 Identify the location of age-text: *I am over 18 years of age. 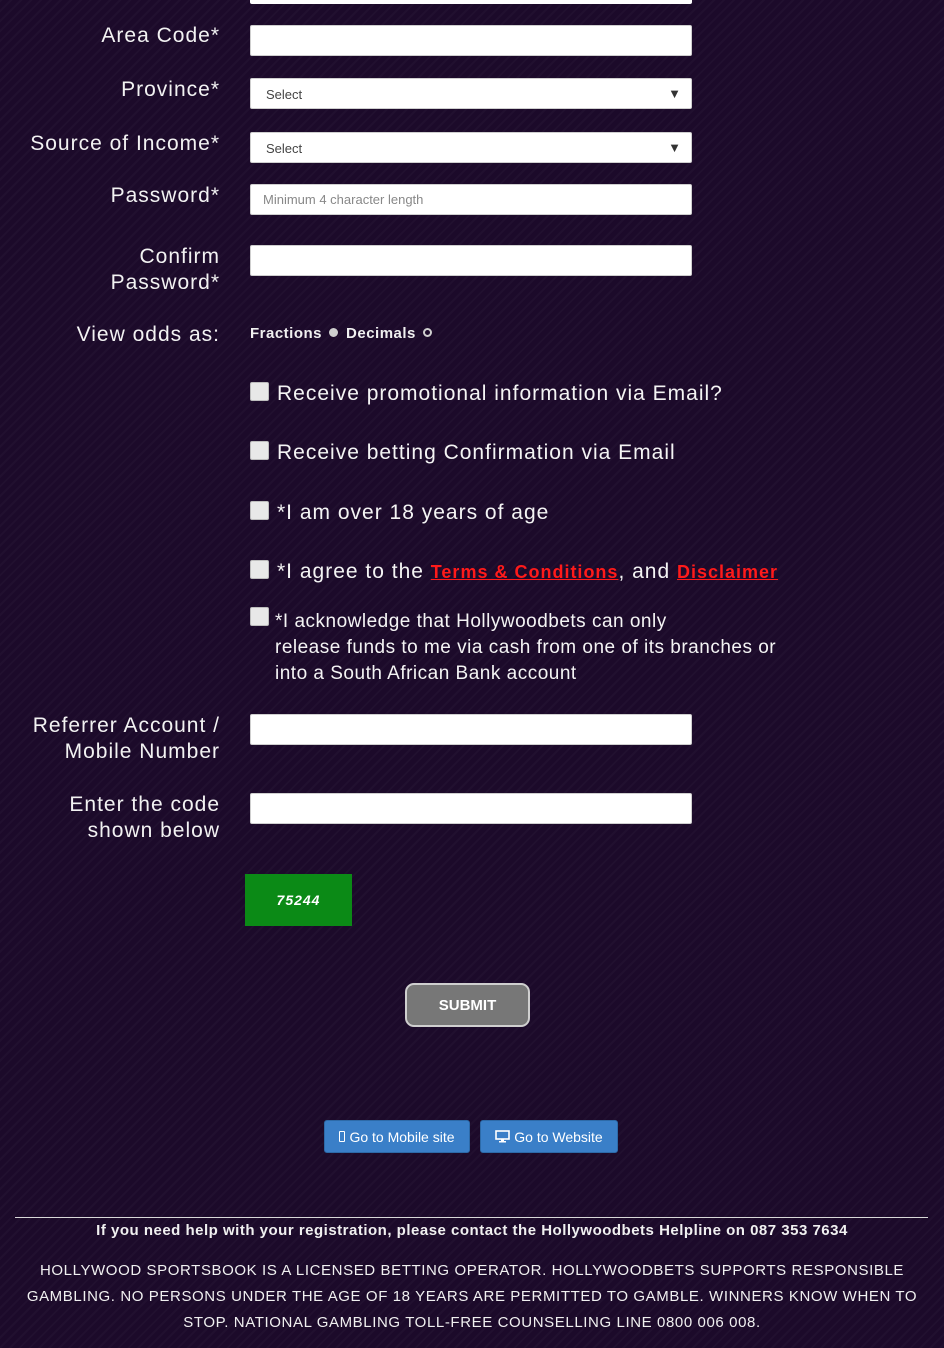
(413, 512).